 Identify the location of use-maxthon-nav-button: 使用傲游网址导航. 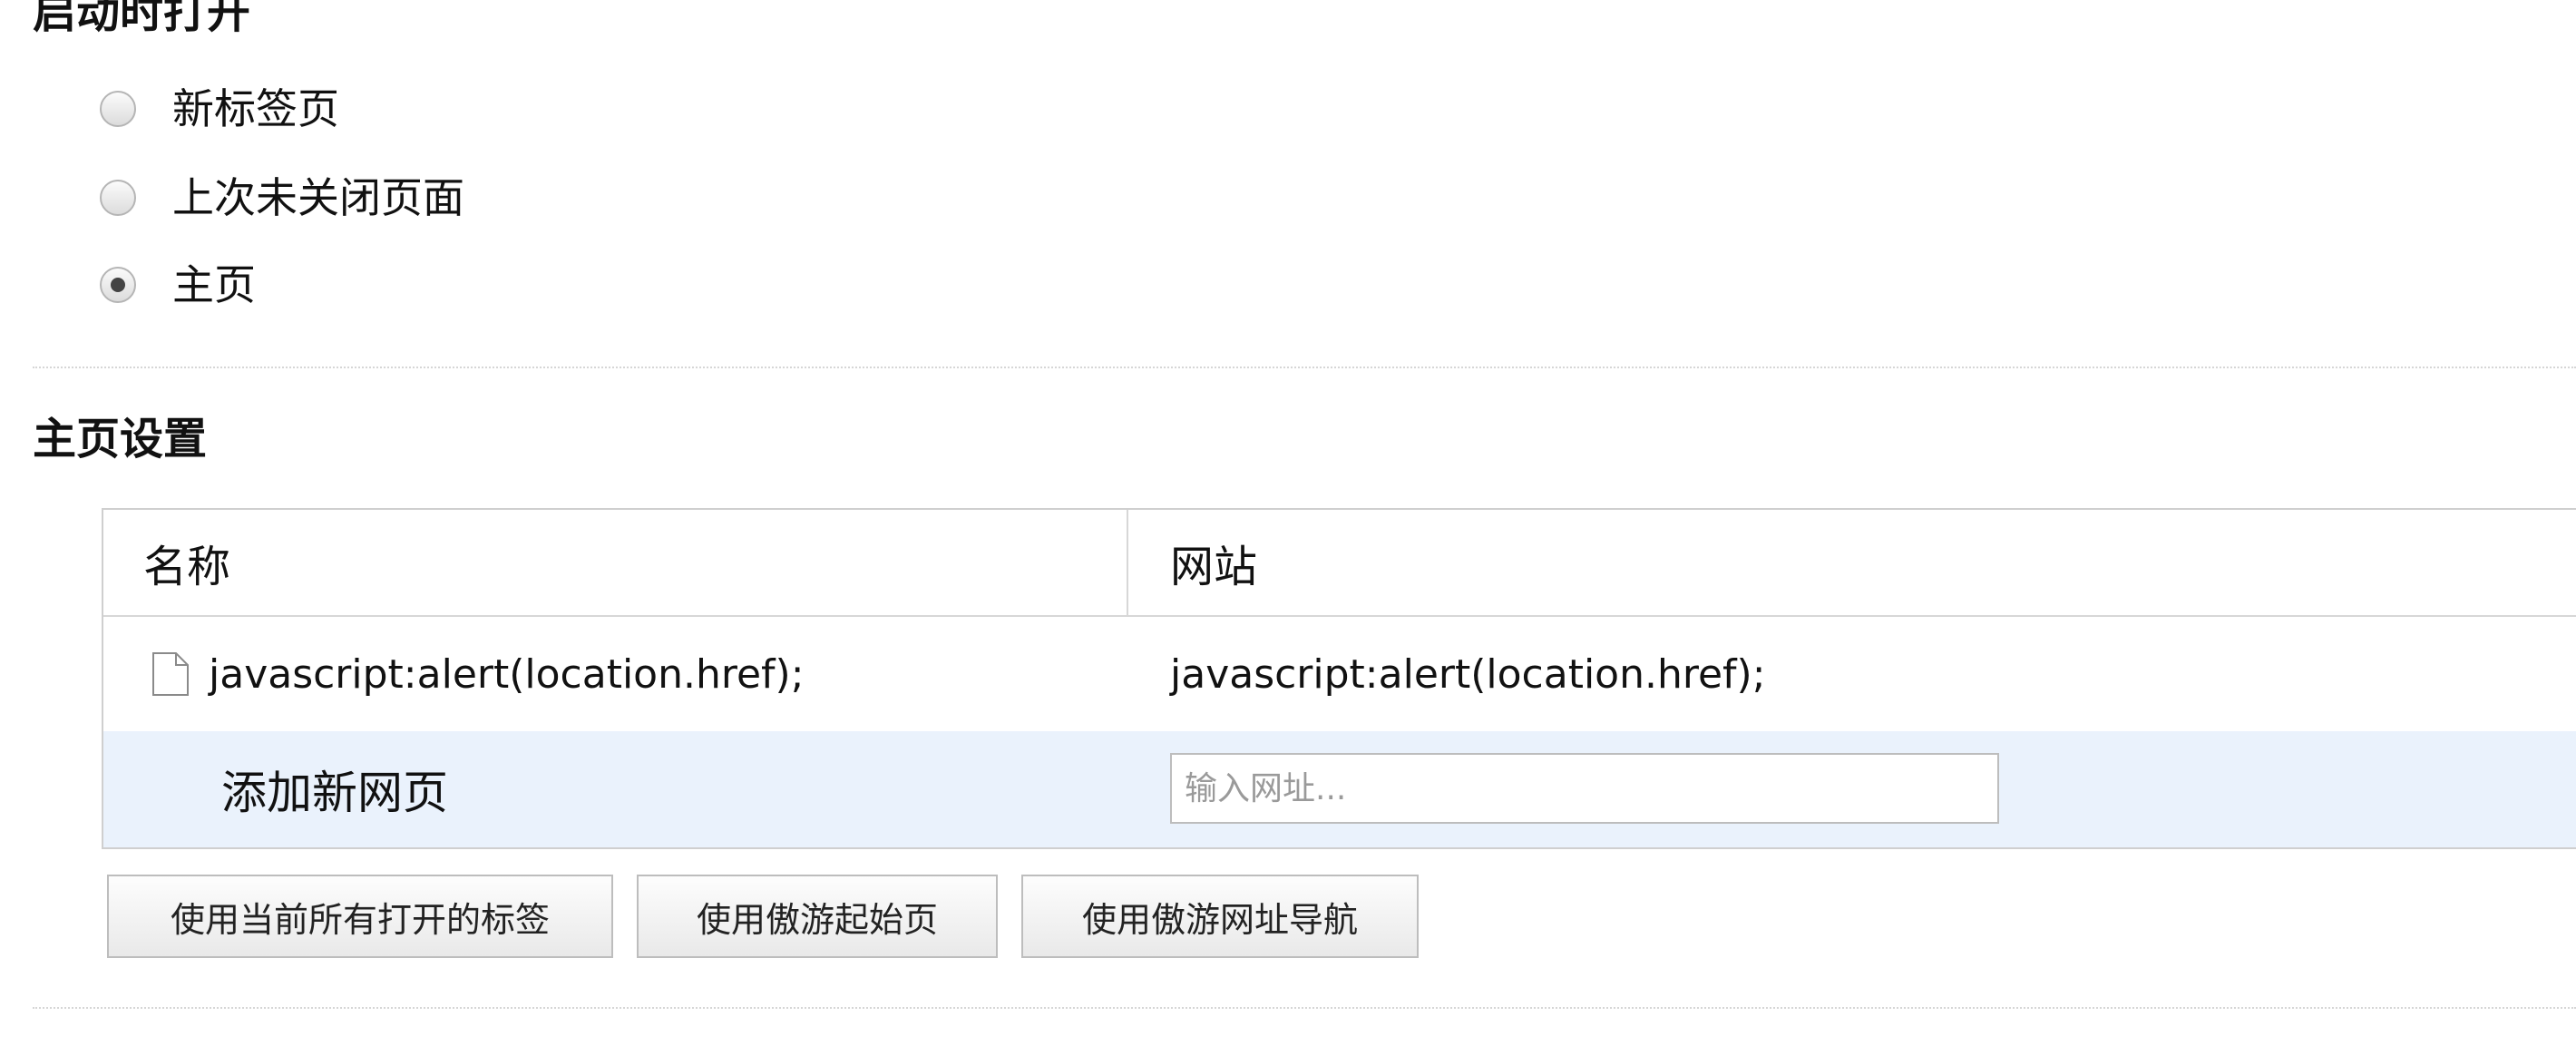
(1220, 917).